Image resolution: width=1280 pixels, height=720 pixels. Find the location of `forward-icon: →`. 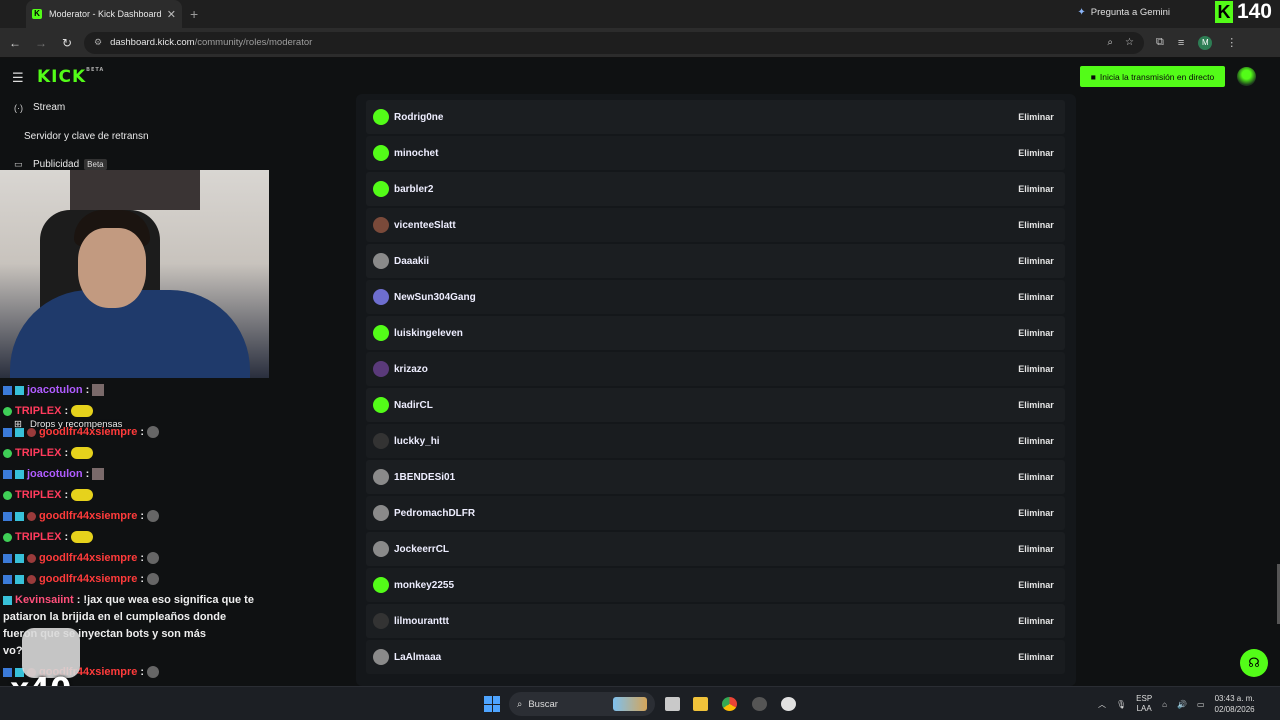

forward-icon: → is located at coordinates (41, 43).